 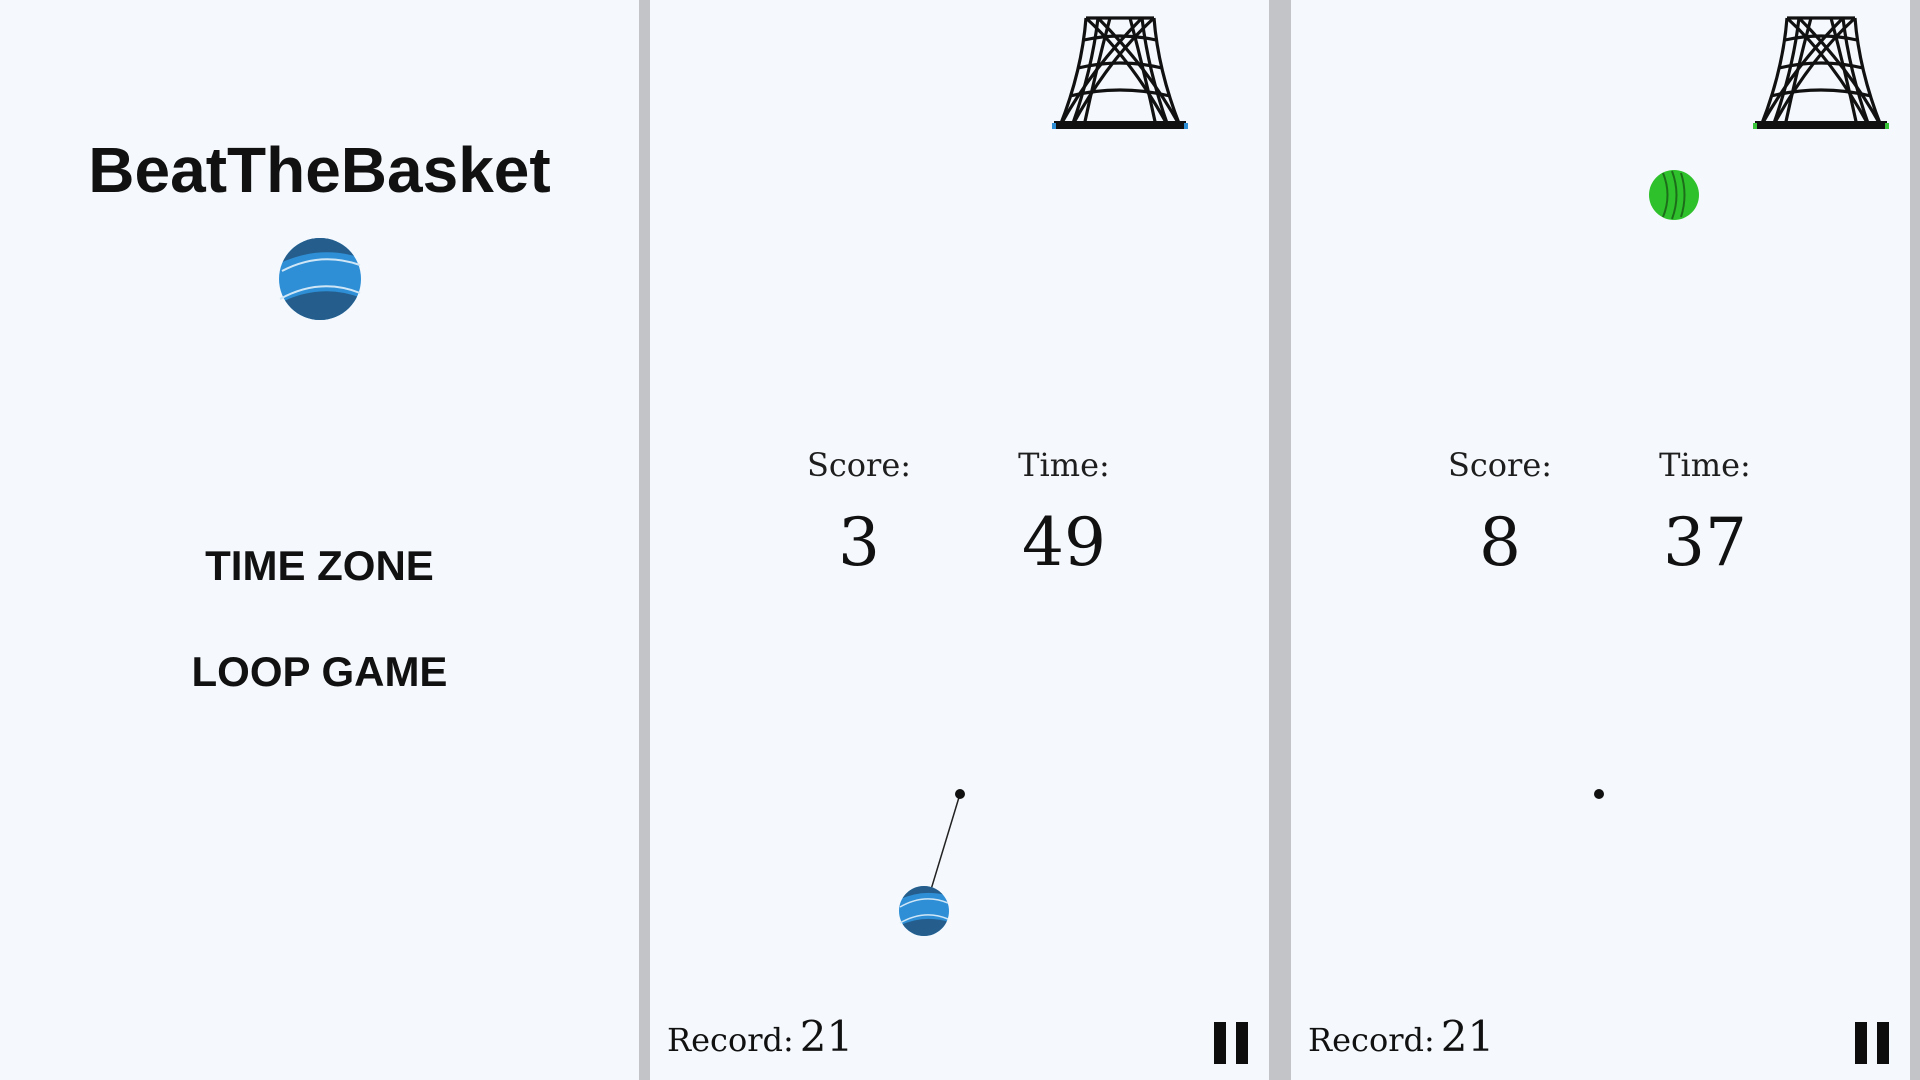 I want to click on blue-ball, so click(x=924, y=911).